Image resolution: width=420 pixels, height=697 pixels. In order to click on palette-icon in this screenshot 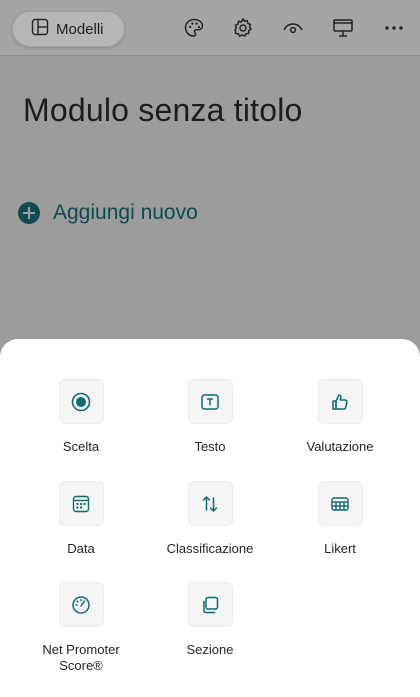, I will do `click(194, 28)`.